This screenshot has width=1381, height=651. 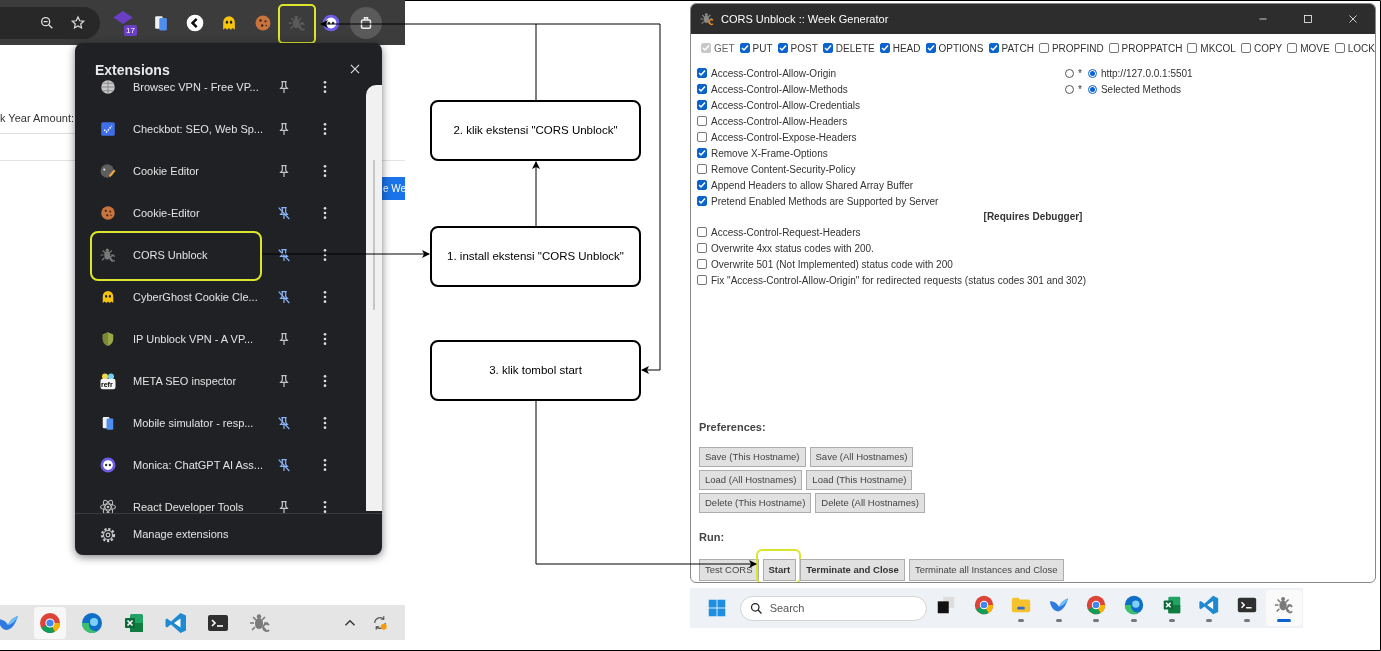 I want to click on action-button: Save (This Hostname), so click(x=752, y=457).